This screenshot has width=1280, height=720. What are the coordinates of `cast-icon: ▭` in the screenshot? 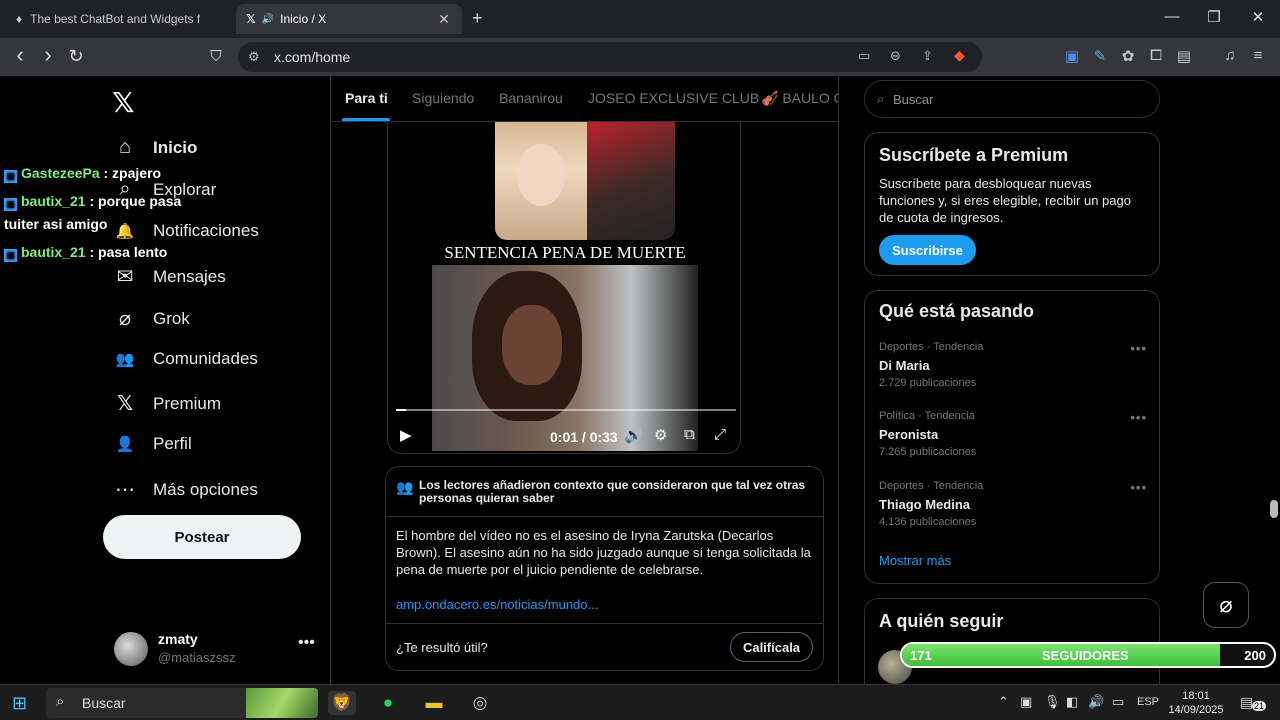 It's located at (864, 56).